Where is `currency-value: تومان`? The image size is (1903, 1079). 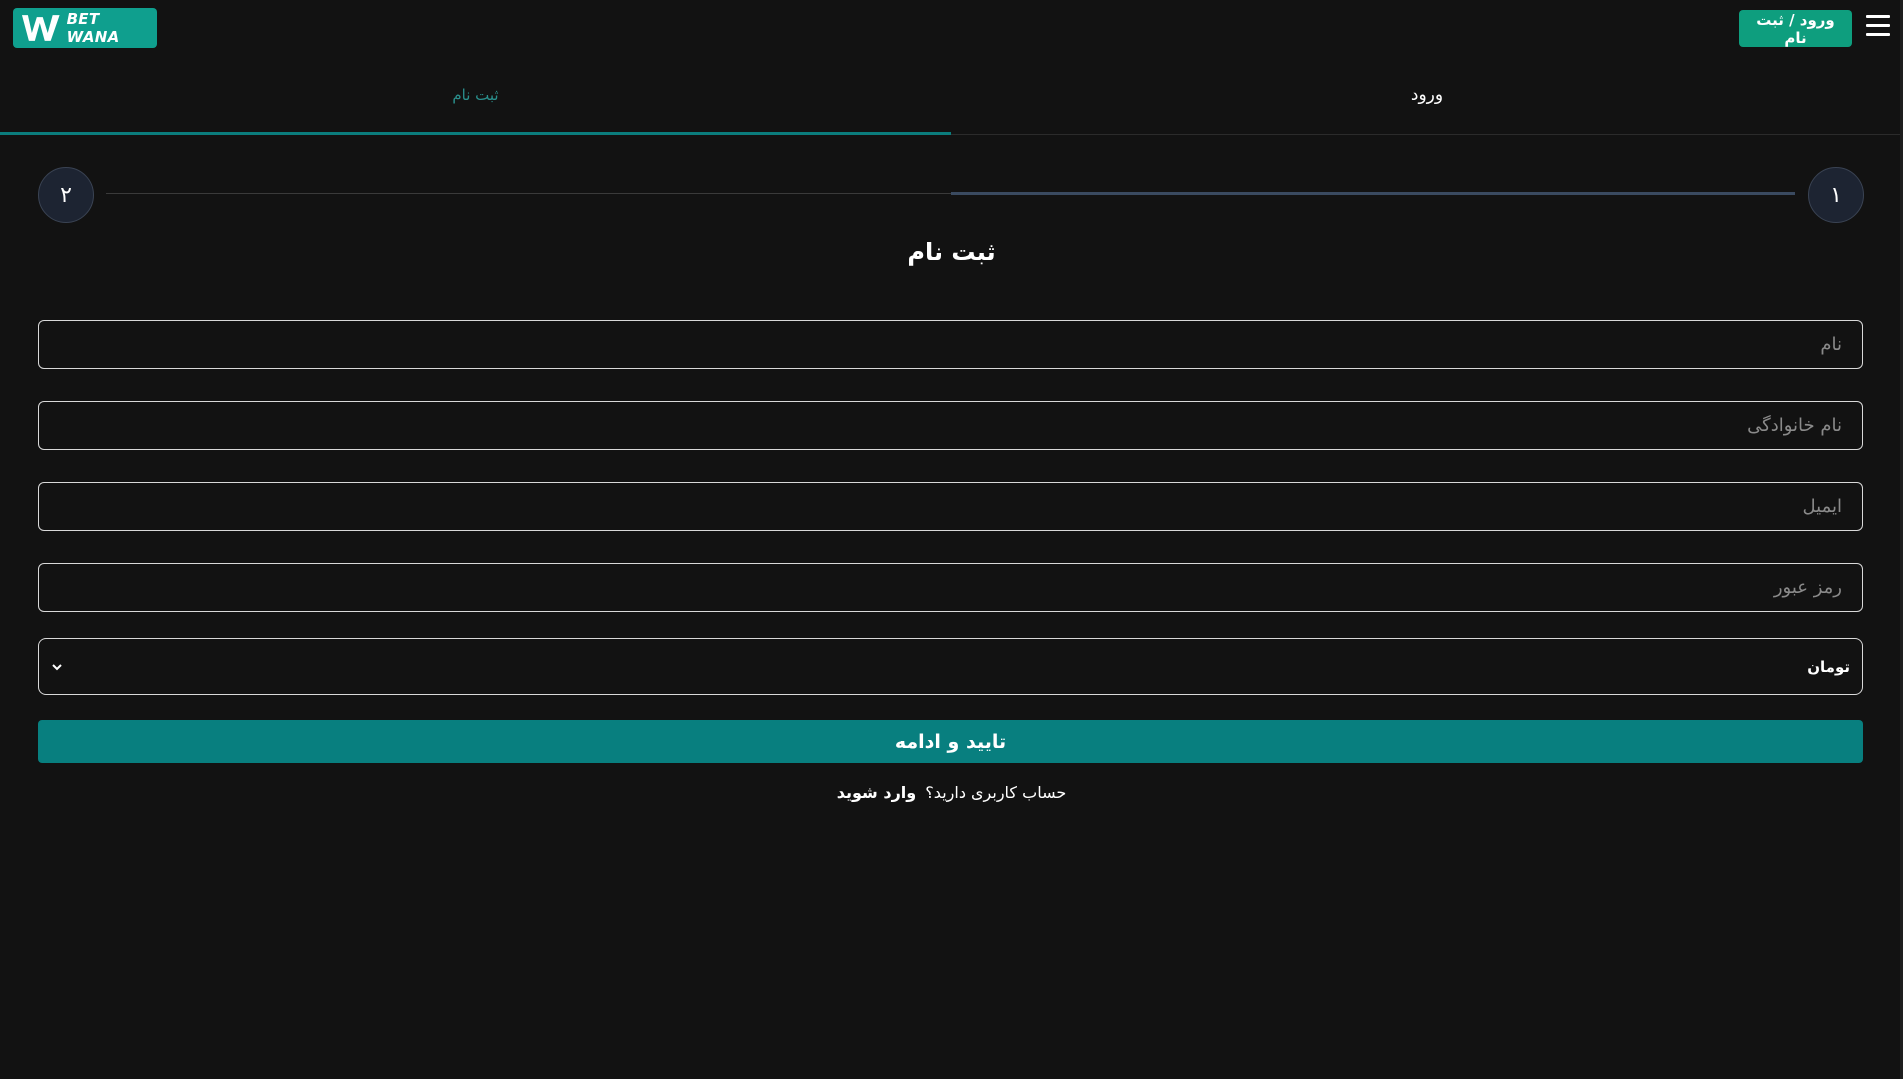 currency-value: تومان is located at coordinates (1828, 666).